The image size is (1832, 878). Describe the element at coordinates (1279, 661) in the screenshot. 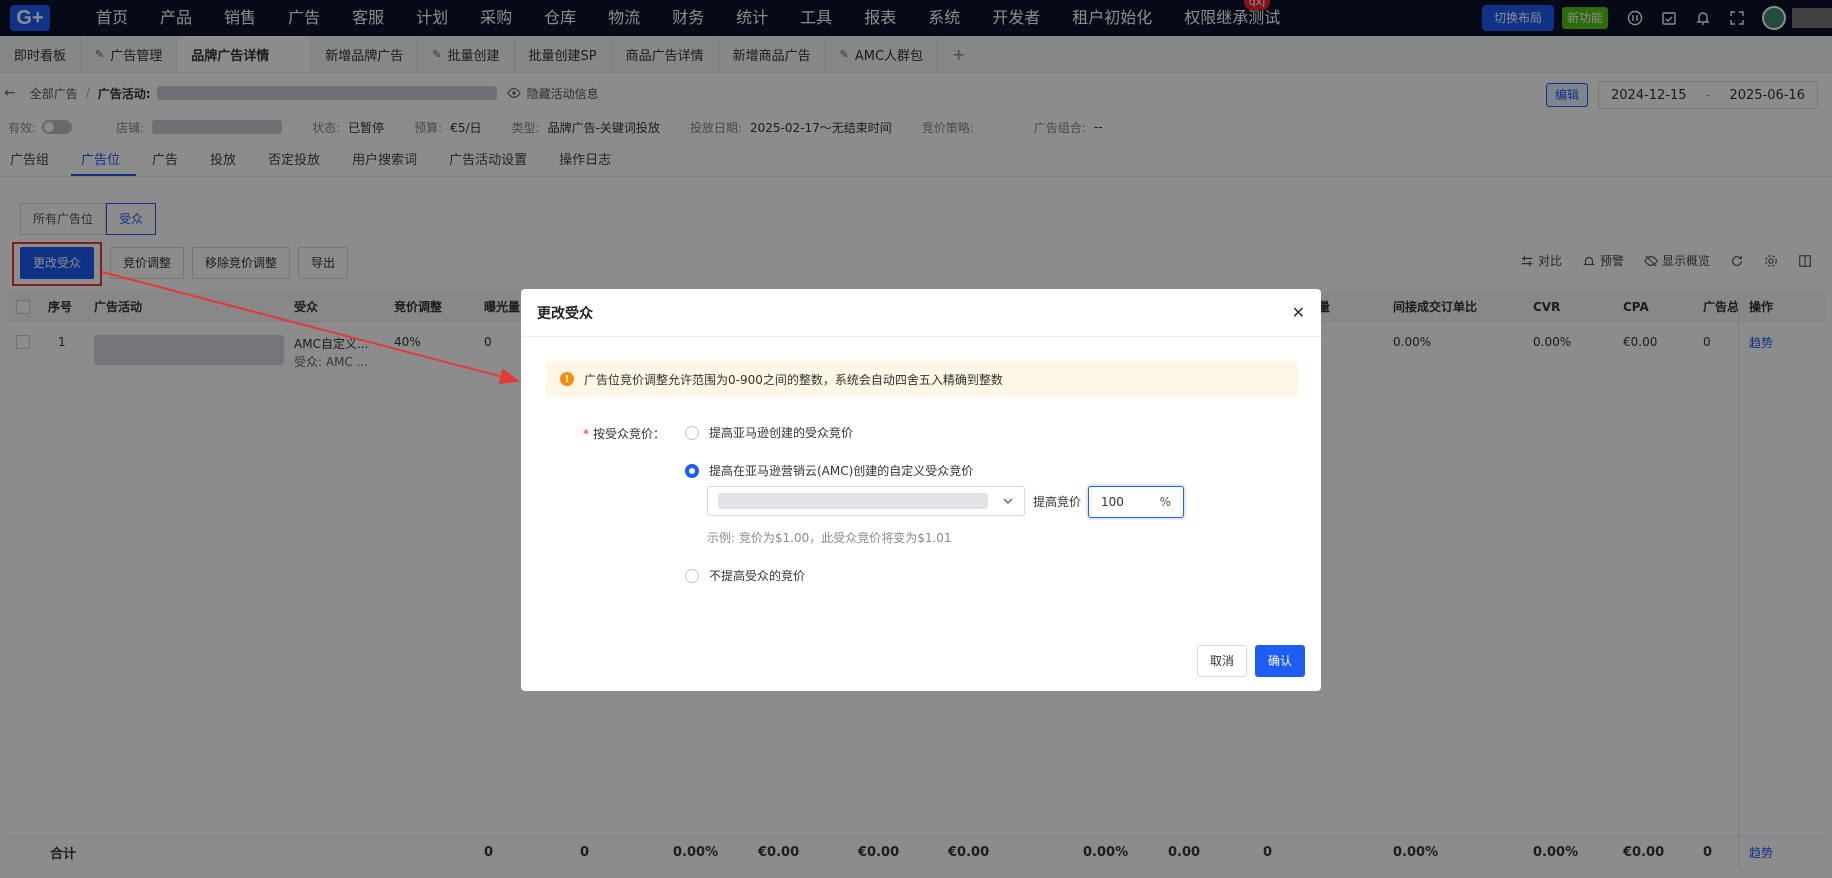

I see `confirm-button: 确认` at that location.